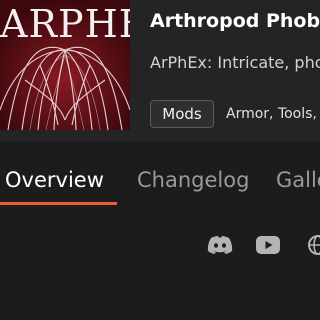 This screenshot has width=320, height=320. I want to click on logo-wordmark: ARPHEX, so click(65, 24).